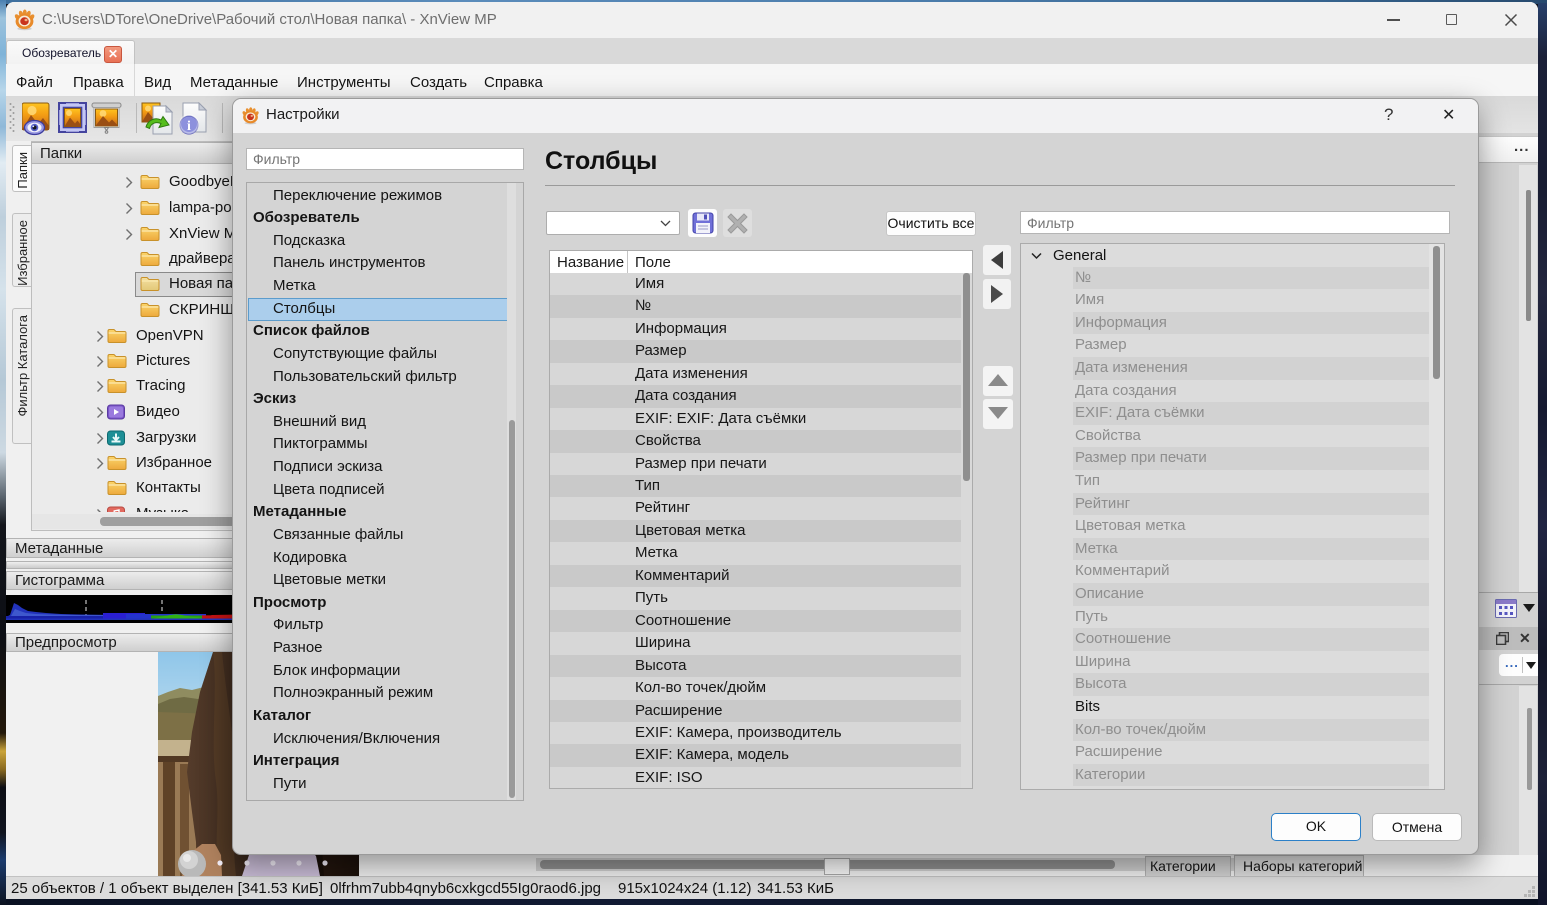 This screenshot has height=905, width=1547. Describe the element at coordinates (189, 126) in the screenshot. I see `svg-text: i` at that location.